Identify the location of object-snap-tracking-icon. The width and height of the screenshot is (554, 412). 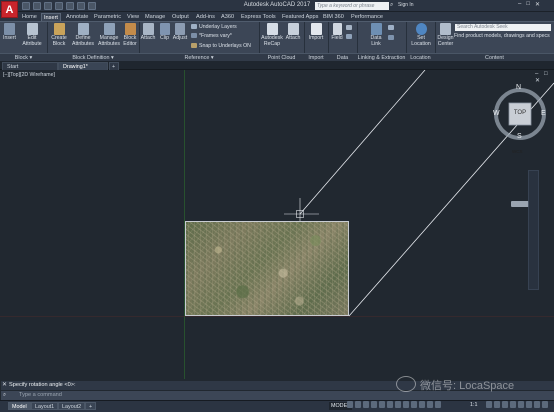
(390, 404).